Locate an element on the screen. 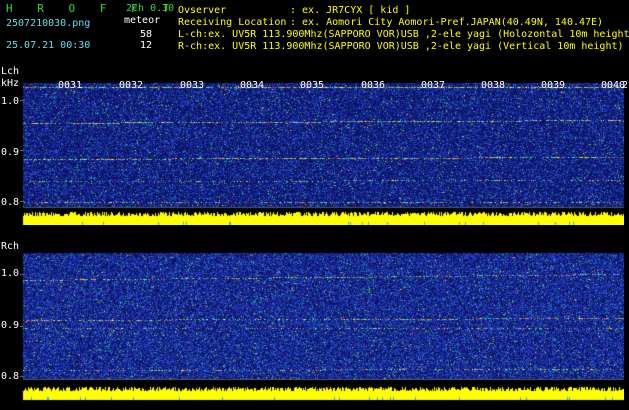 This screenshot has width=629, height=410. time-label-0032: 0032 is located at coordinates (131, 85).